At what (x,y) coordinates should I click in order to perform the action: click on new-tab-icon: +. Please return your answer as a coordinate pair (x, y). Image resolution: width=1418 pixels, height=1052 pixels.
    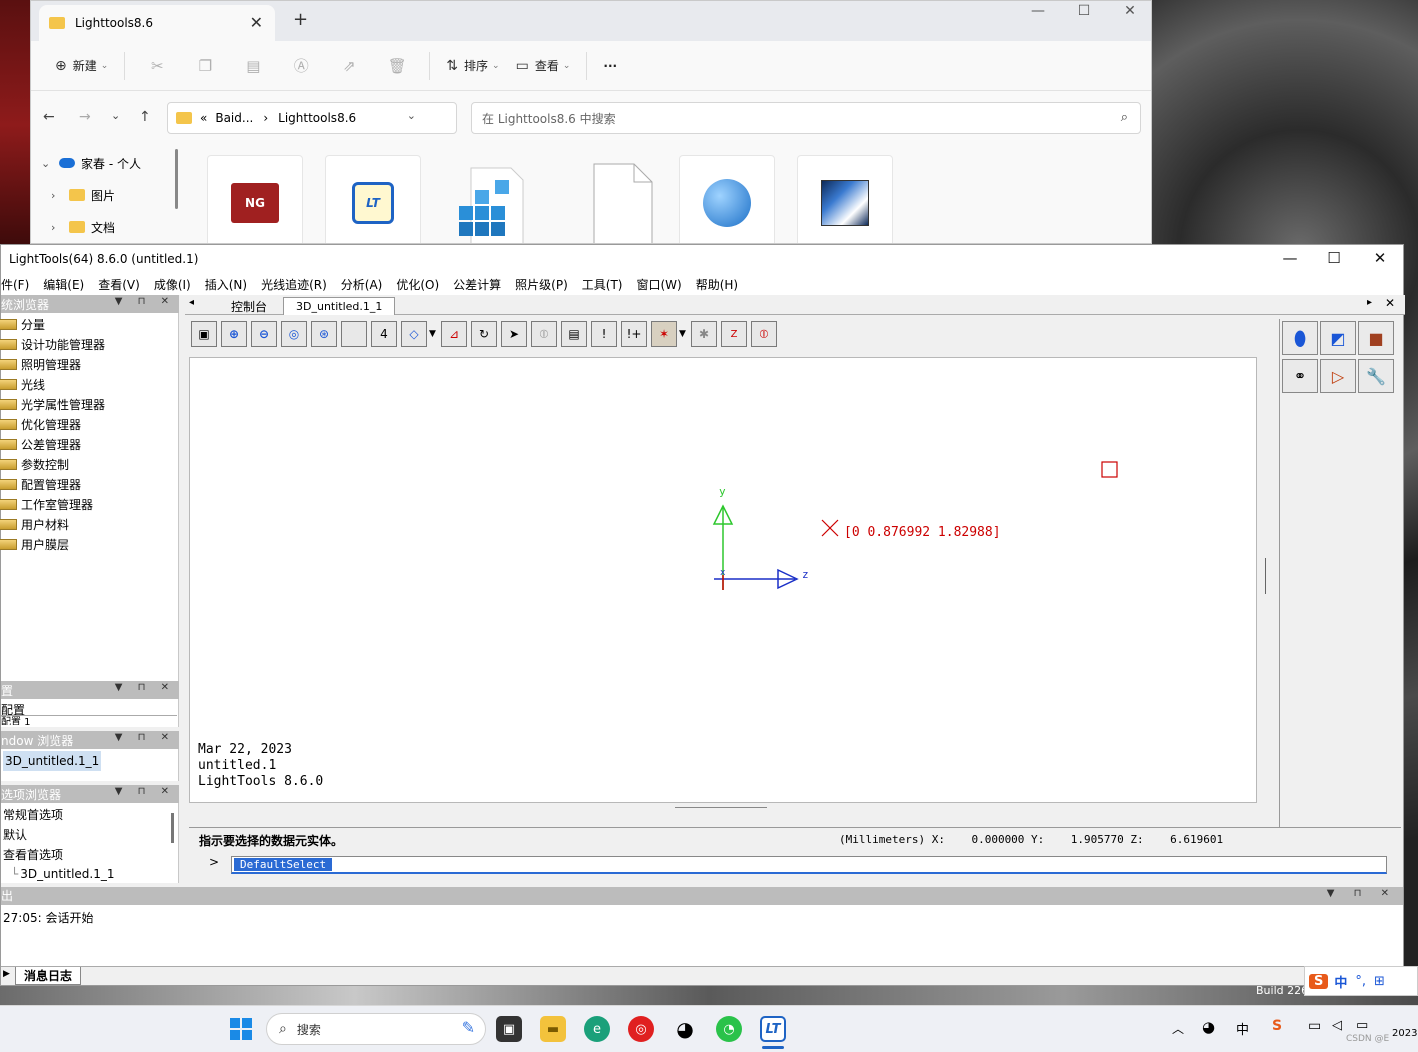
    Looking at the image, I should click on (300, 19).